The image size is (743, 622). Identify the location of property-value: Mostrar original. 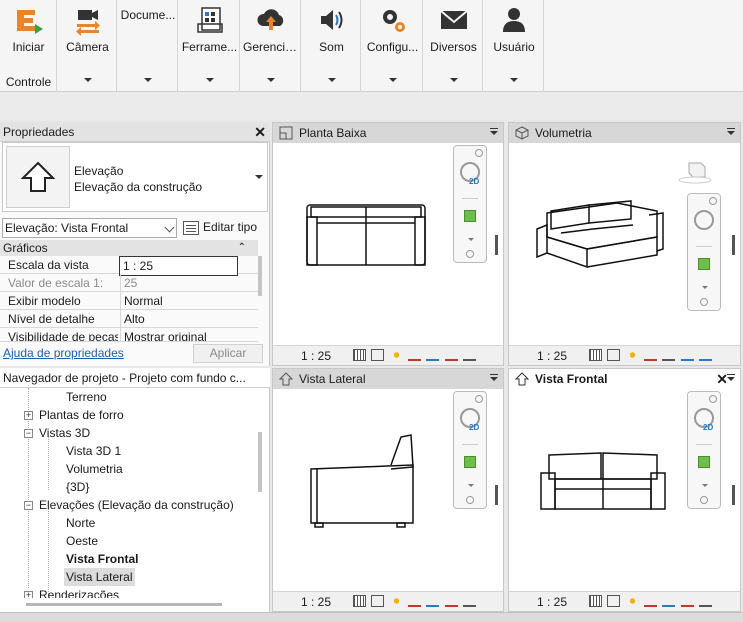
(189, 334).